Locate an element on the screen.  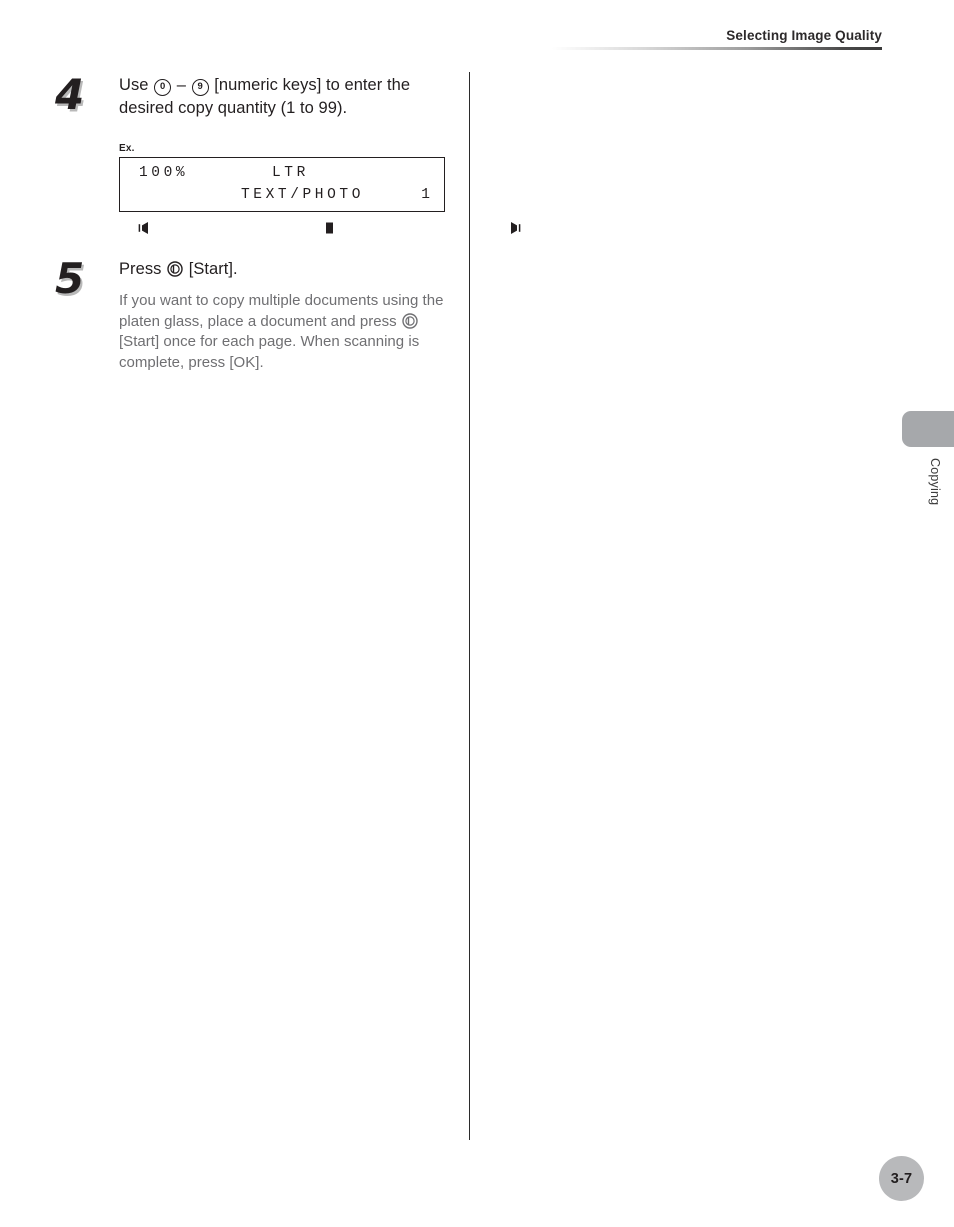
lcd-display: 100% LTR TEXT/PHOTO 1 is located at coordinates (320, 195).